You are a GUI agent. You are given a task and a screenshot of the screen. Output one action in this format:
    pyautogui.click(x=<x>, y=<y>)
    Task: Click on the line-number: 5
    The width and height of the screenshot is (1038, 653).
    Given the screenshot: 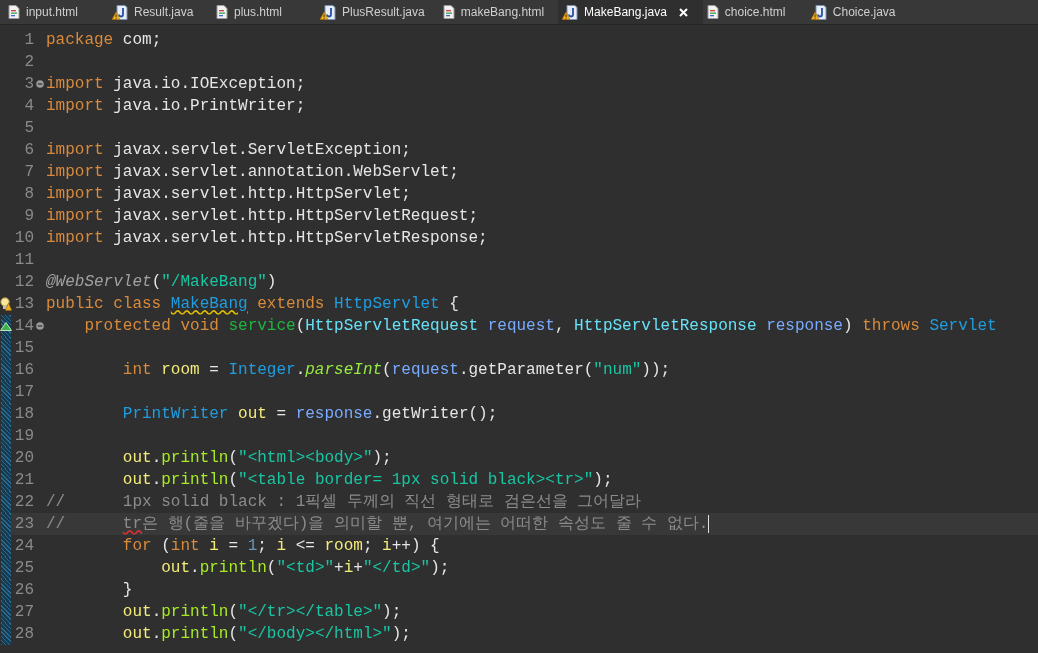 What is the action you would take?
    pyautogui.click(x=28, y=128)
    